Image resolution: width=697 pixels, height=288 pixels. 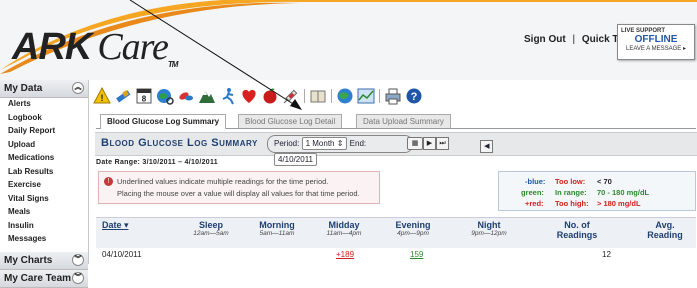 What do you see at coordinates (38, 278) in the screenshot?
I see `sidebar-section-label: My Care Team` at bounding box center [38, 278].